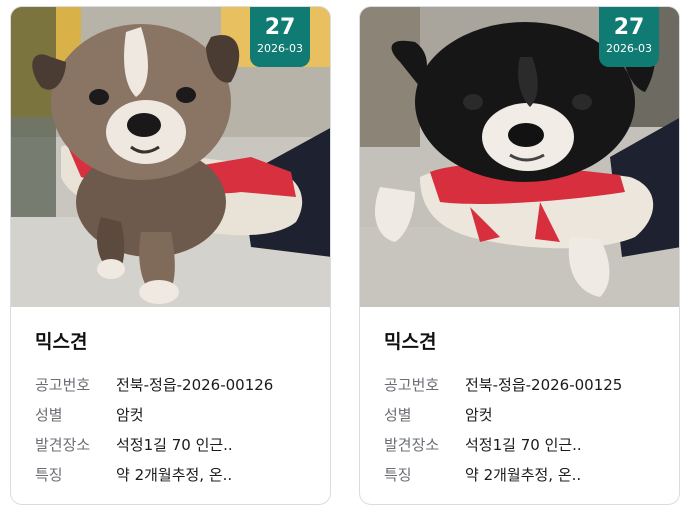  What do you see at coordinates (195, 384) in the screenshot?
I see `notice-number-value: 전북-정읍-2026-00126` at bounding box center [195, 384].